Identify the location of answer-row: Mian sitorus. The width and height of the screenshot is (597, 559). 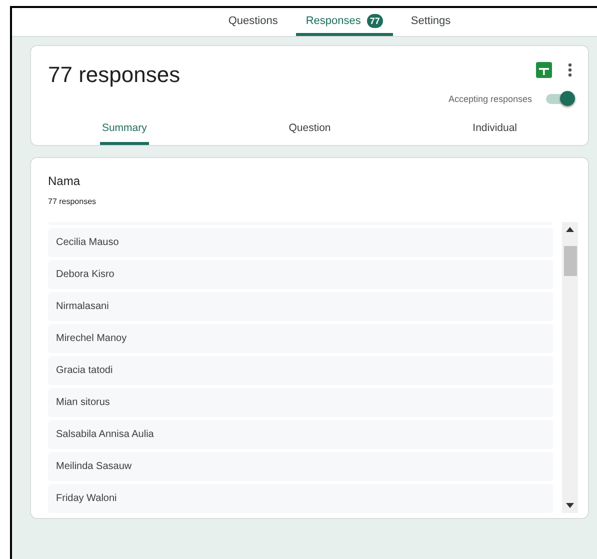
(300, 402).